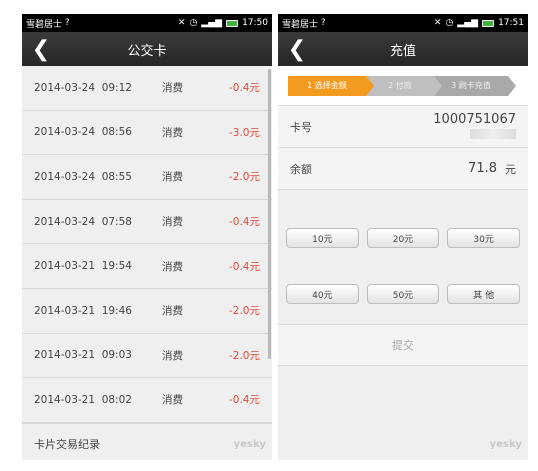 This screenshot has height=471, width=538. I want to click on transaction-date: 2014-03-21 19:46, so click(83, 310).